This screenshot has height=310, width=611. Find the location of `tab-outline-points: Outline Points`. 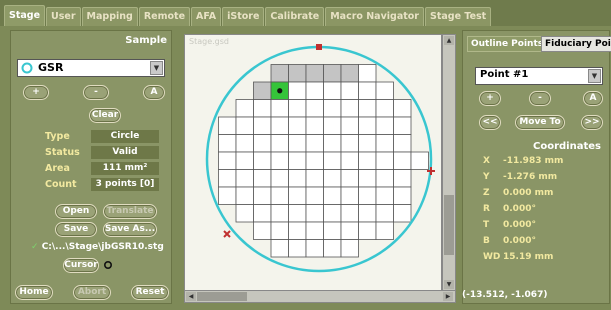

tab-outline-points: Outline Points is located at coordinates (507, 44).